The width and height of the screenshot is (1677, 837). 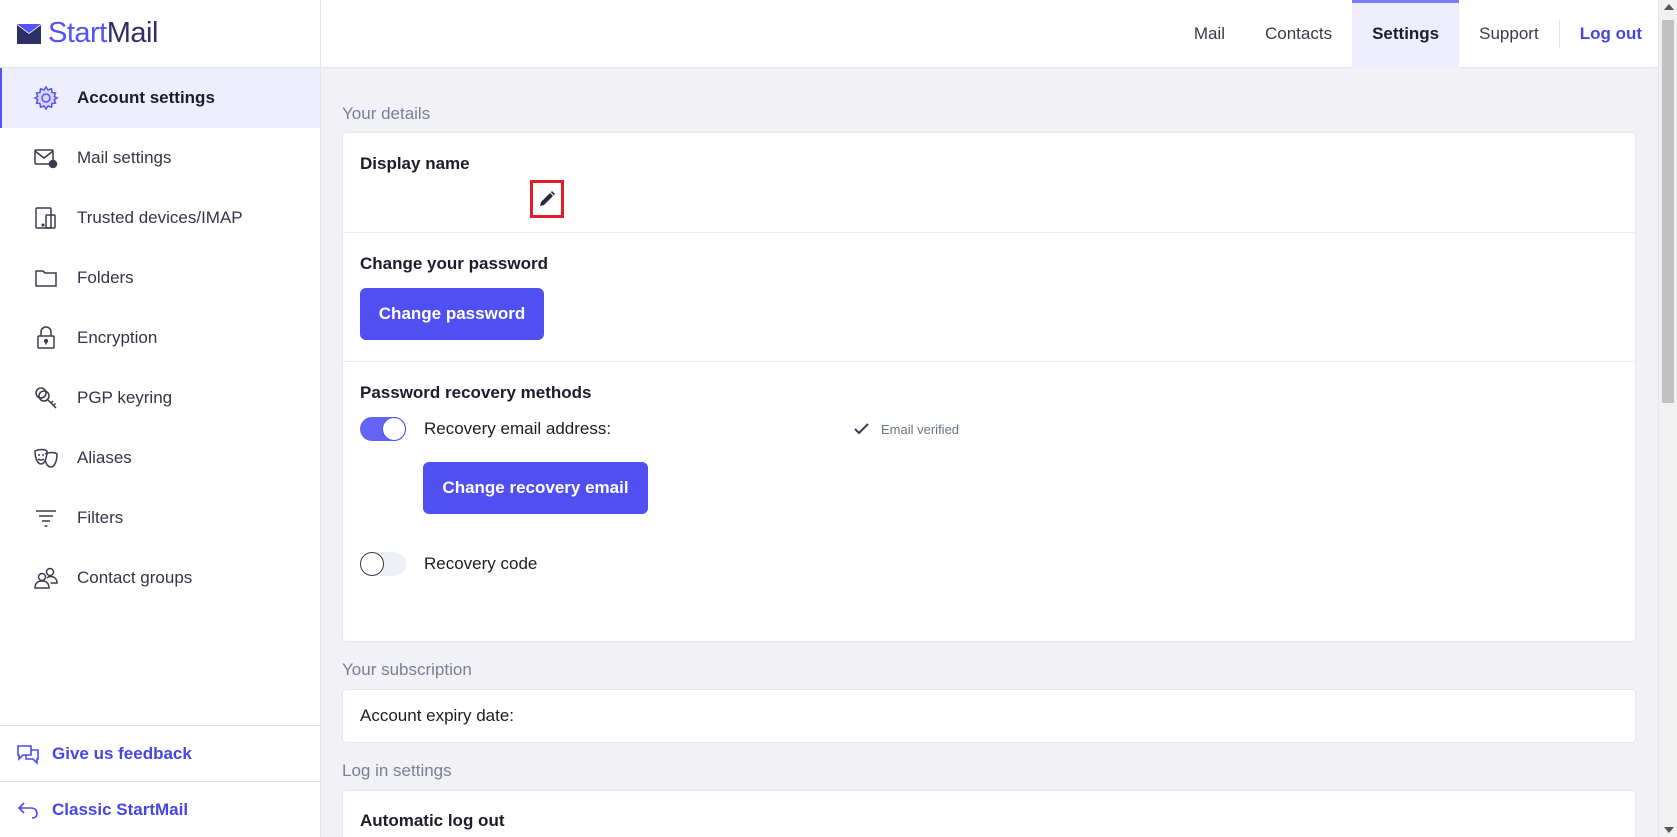 What do you see at coordinates (104, 457) in the screenshot?
I see `sidebar-item-label: Aliases` at bounding box center [104, 457].